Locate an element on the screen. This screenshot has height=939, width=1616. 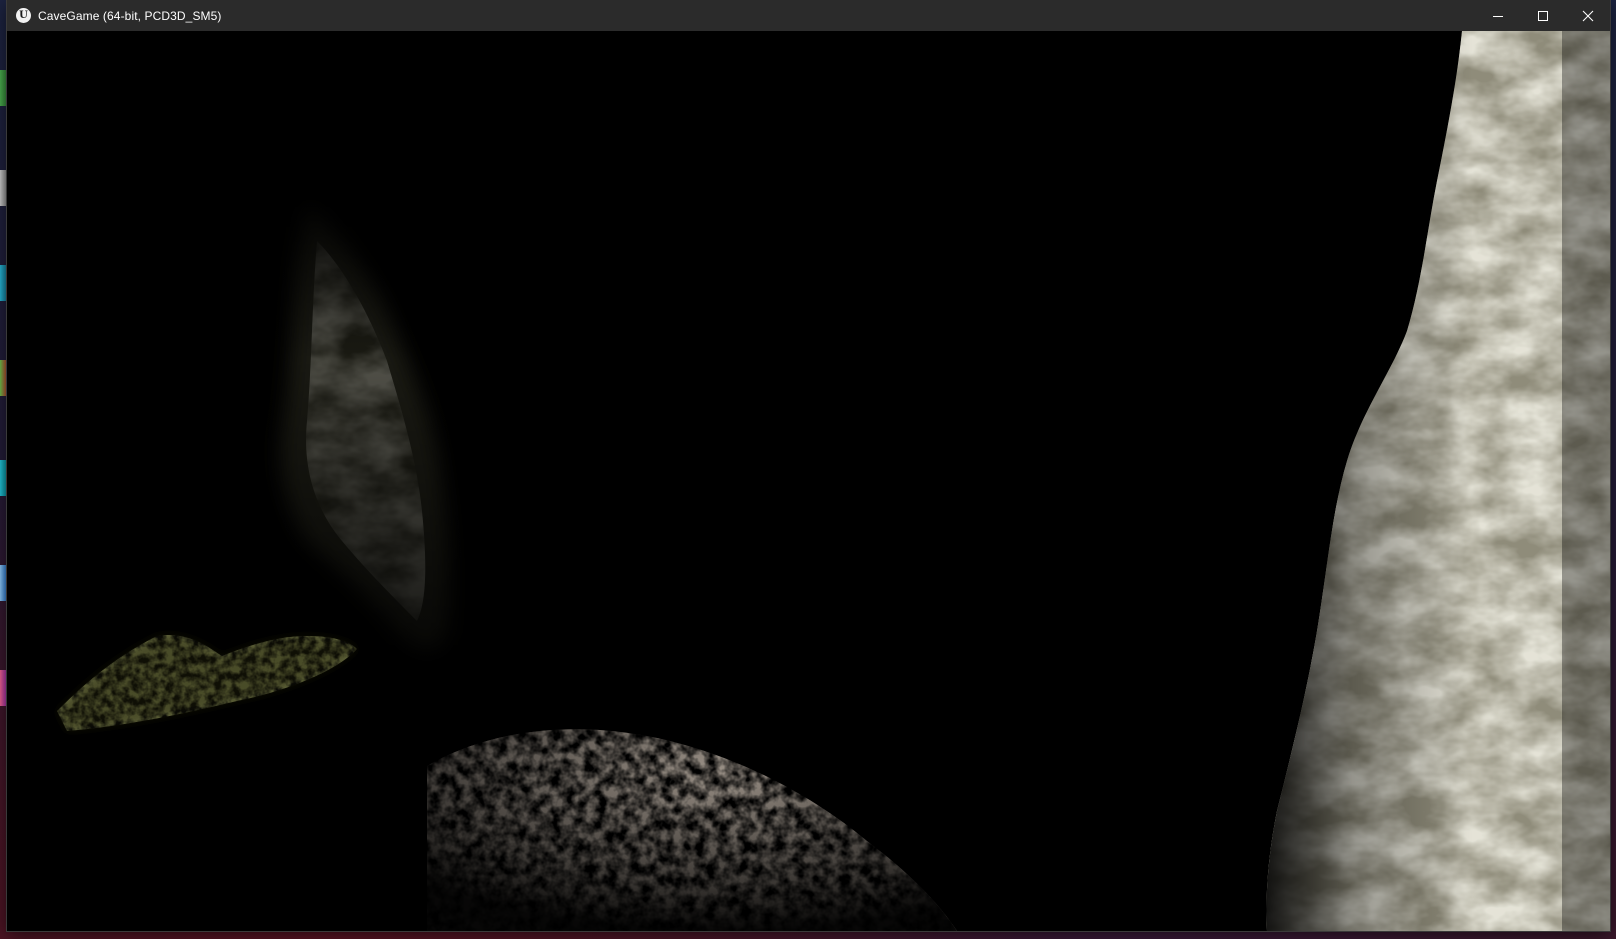
close-icon is located at coordinates (1587, 15).